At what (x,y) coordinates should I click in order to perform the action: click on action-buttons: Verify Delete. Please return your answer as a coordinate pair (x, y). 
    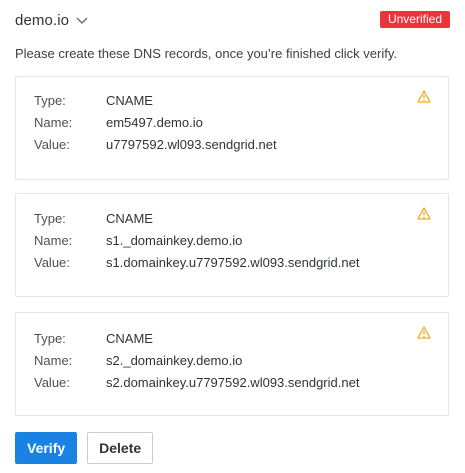
    Looking at the image, I should click on (84, 448).